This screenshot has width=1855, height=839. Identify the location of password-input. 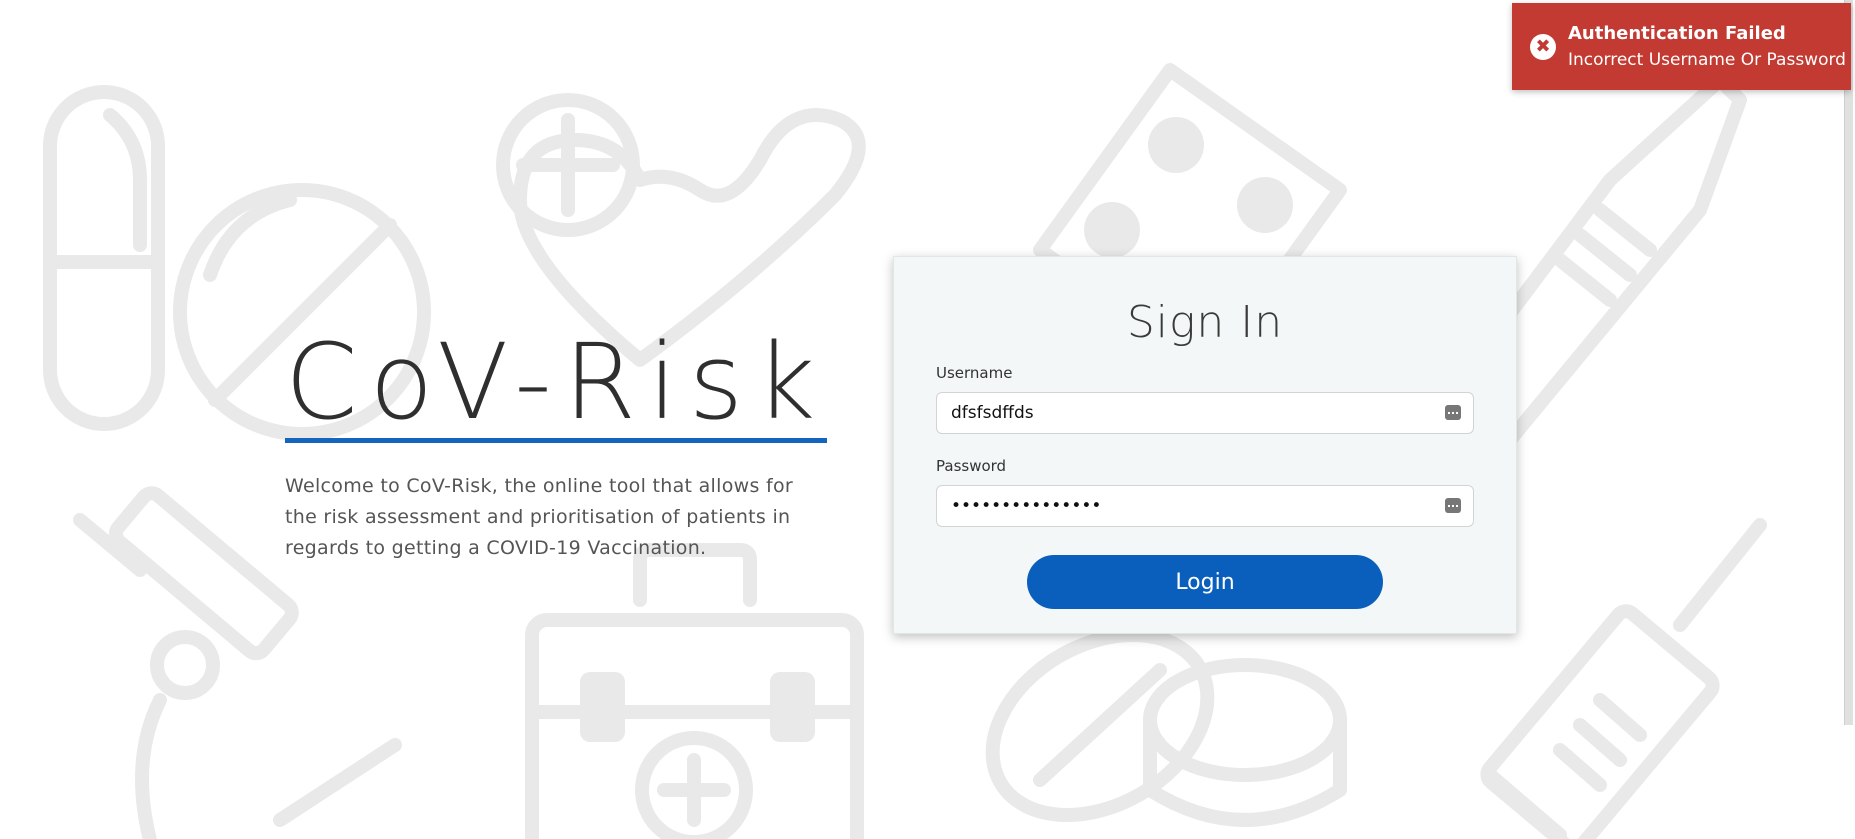
(1191, 506).